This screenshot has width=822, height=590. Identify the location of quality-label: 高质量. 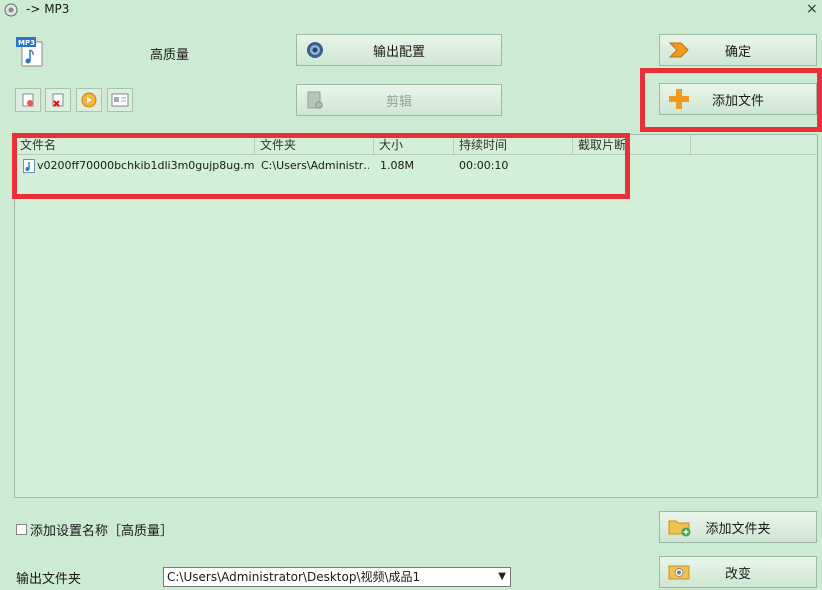
(170, 55).